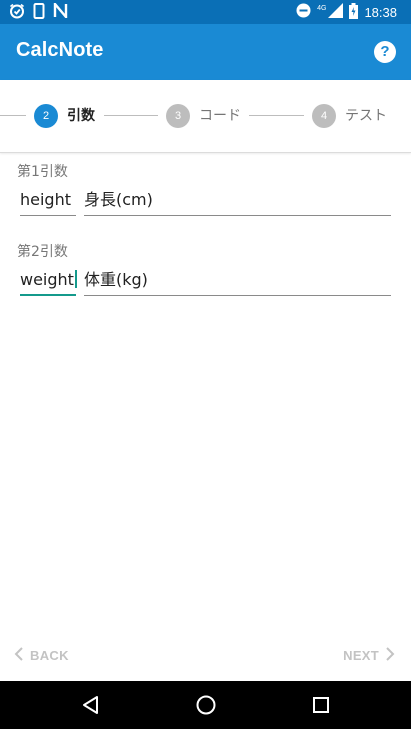 This screenshot has height=729, width=411. I want to click on system-navigation-bar, so click(205, 705).